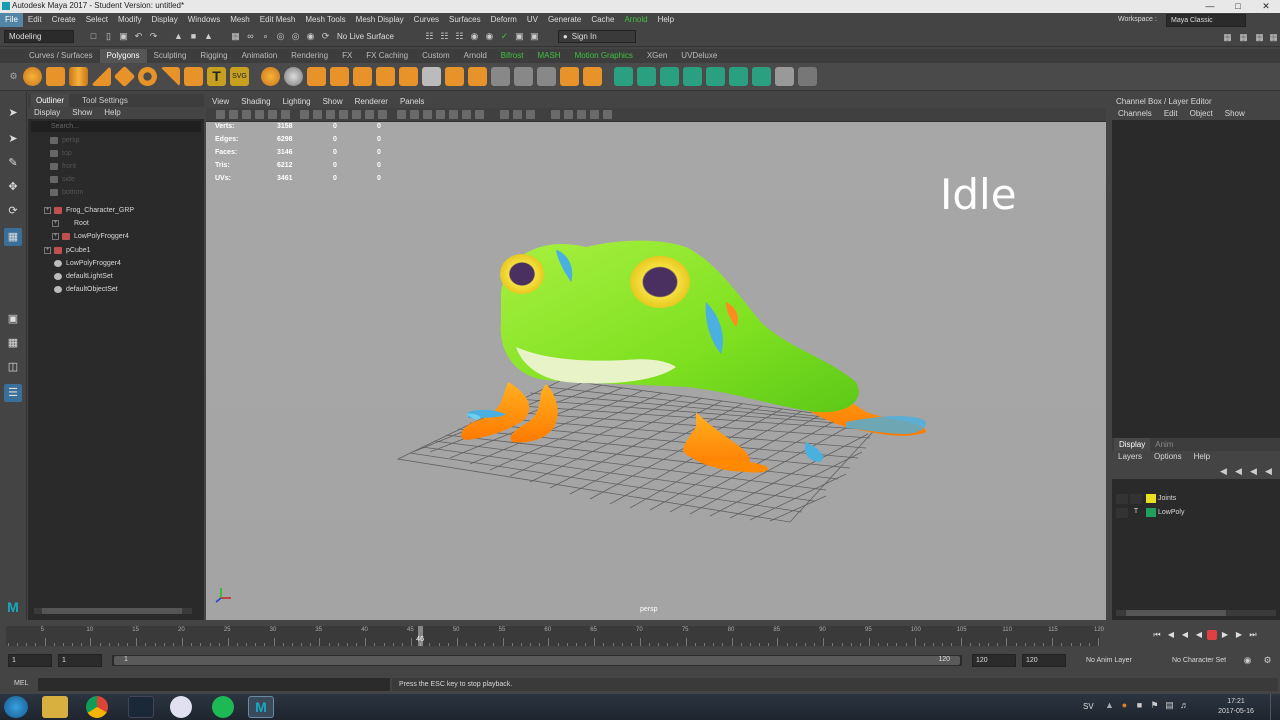  I want to click on viewport-menu-renderer: Renderer, so click(371, 102).